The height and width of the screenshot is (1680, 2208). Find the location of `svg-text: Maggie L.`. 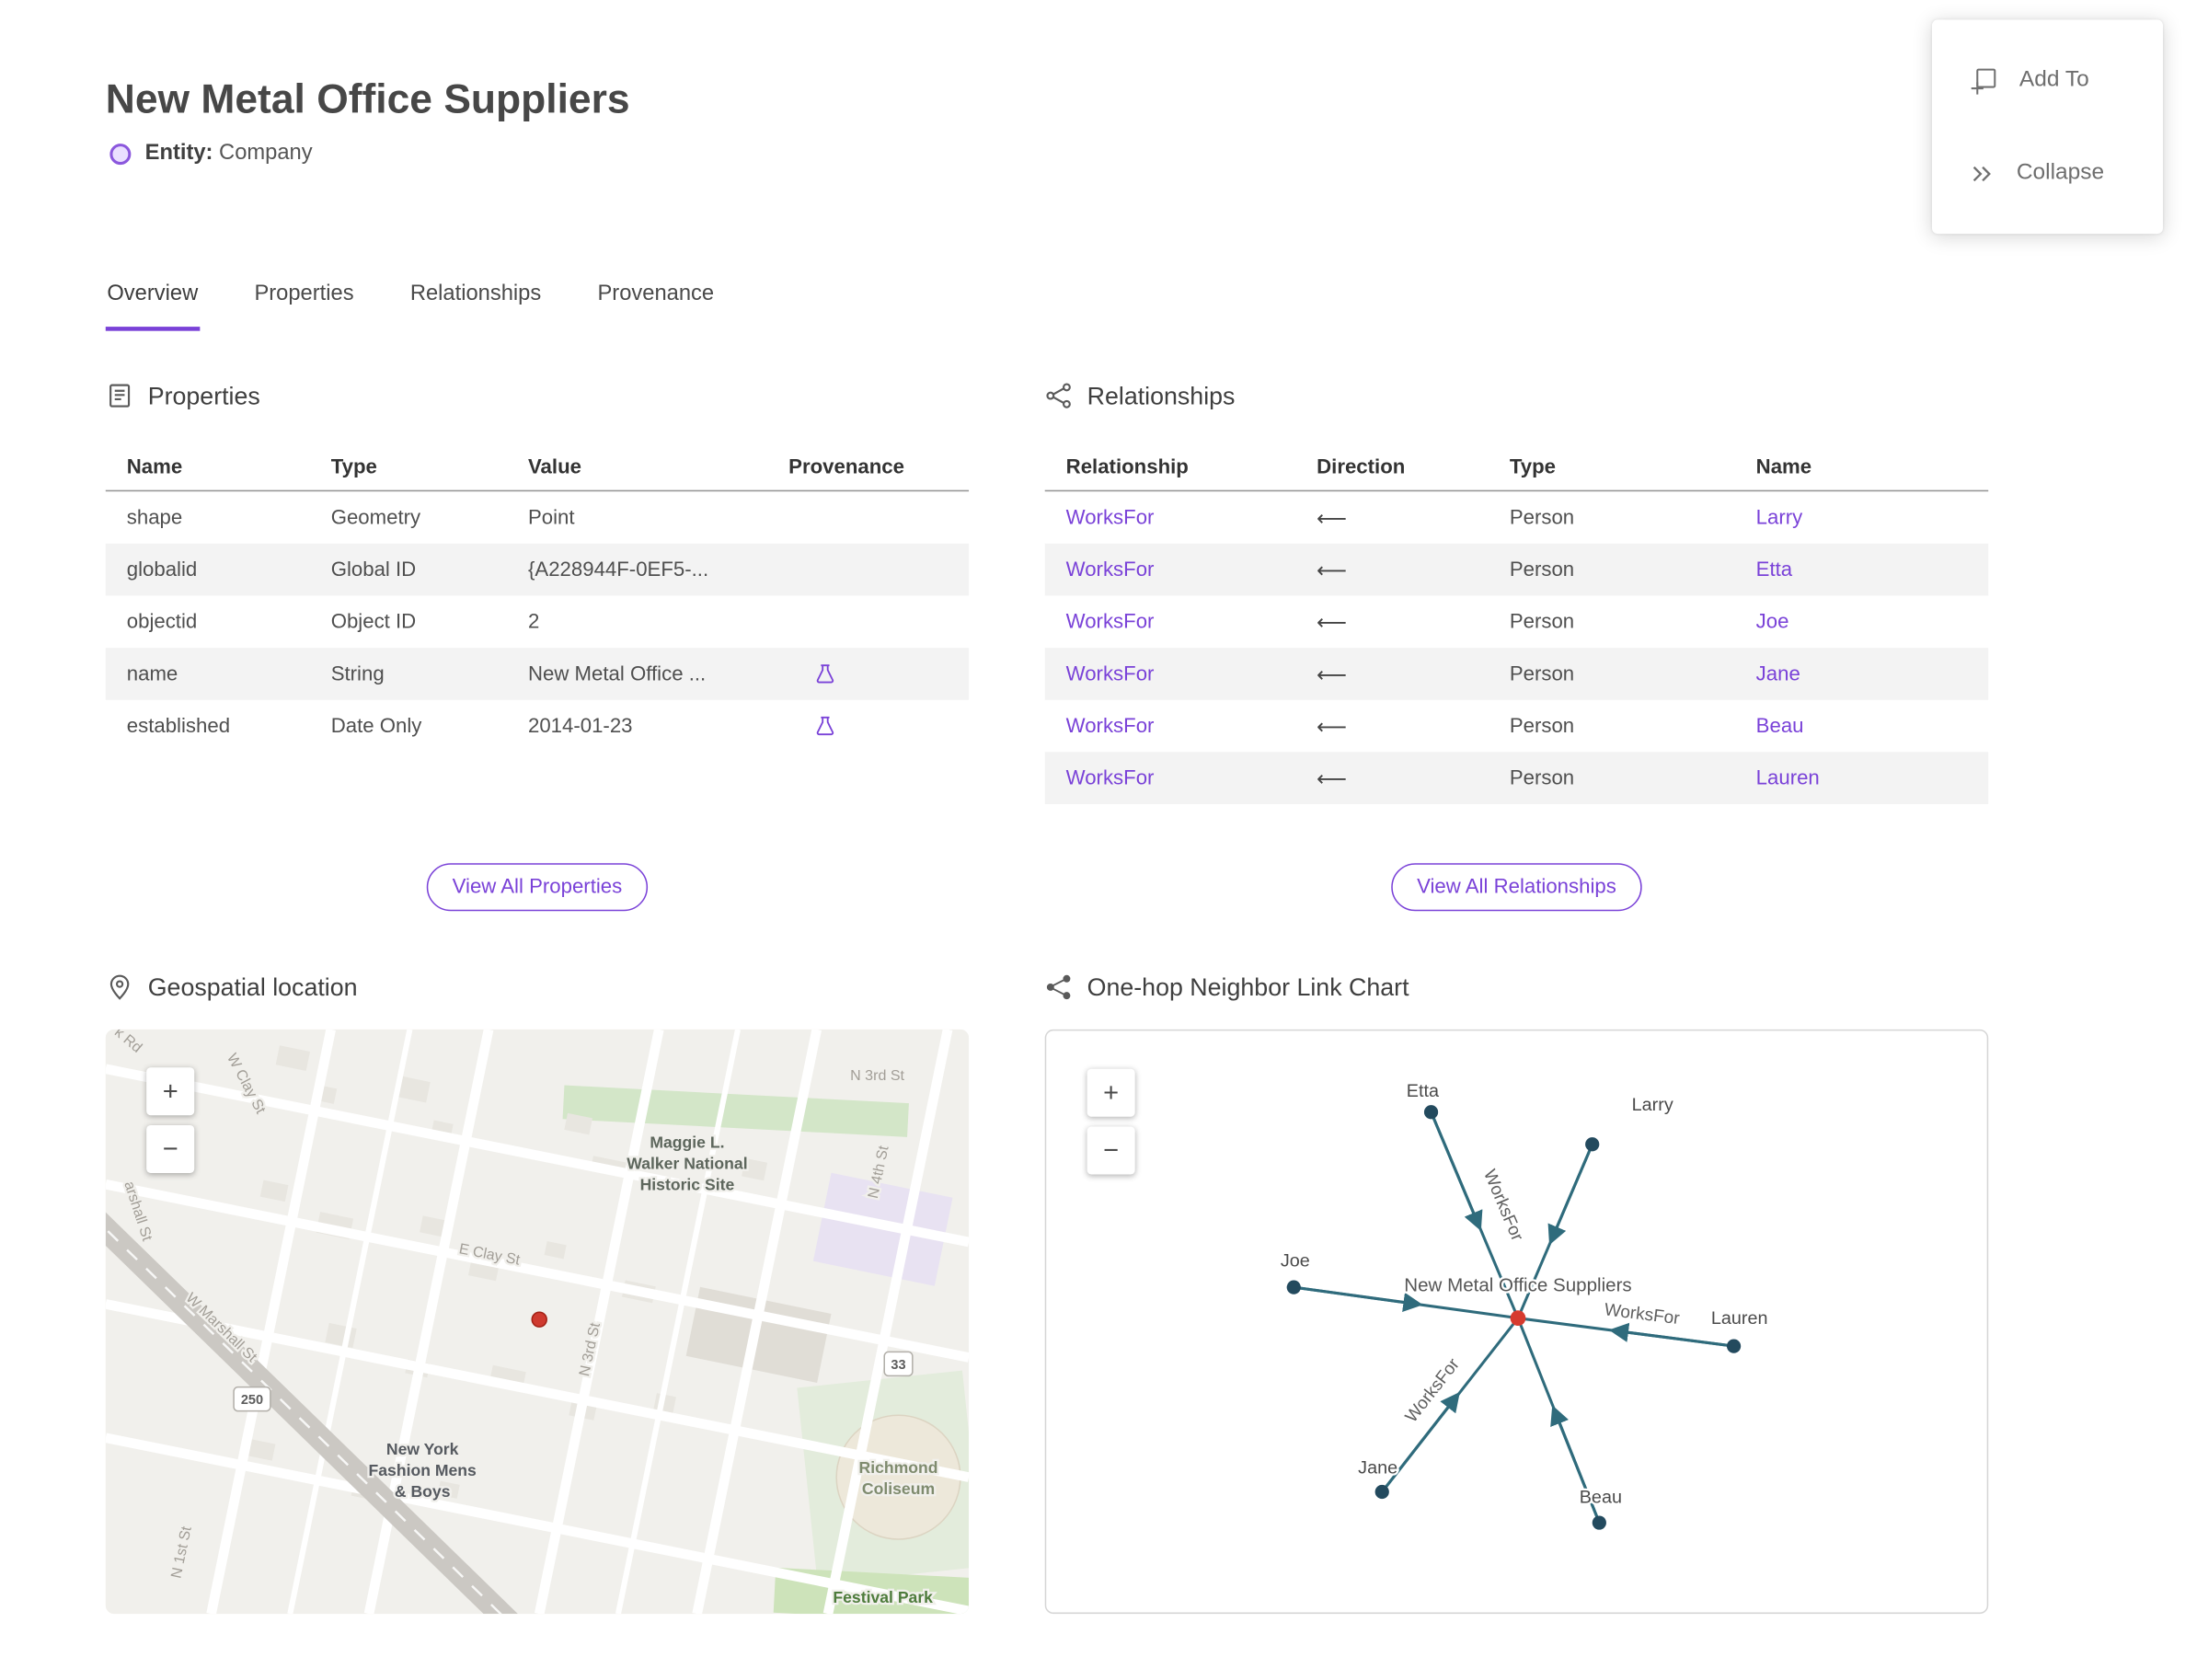

svg-text: Maggie L. is located at coordinates (687, 1142).